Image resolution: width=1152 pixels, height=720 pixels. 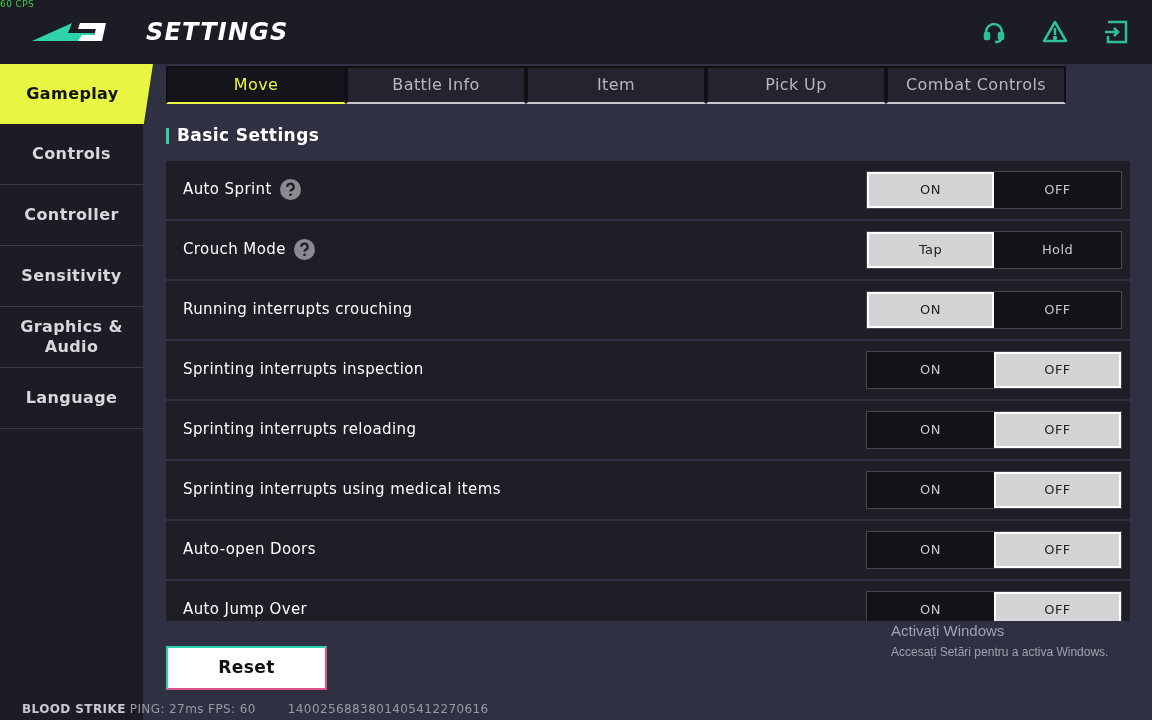 What do you see at coordinates (71, 276) in the screenshot?
I see `sidebar-item: Sensitivity` at bounding box center [71, 276].